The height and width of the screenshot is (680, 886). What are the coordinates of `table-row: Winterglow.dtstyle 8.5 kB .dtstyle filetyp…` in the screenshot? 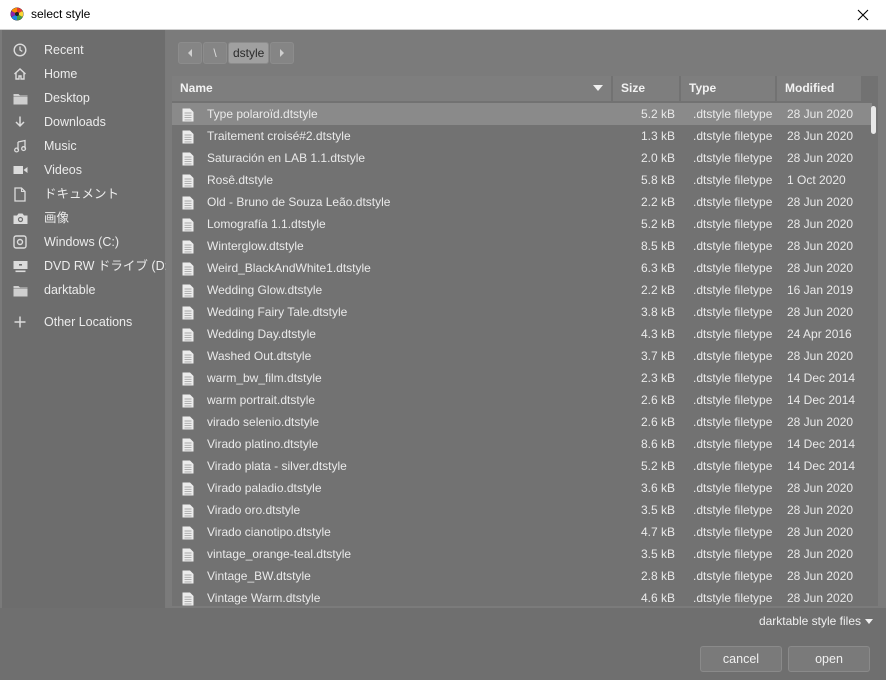 It's located at (522, 246).